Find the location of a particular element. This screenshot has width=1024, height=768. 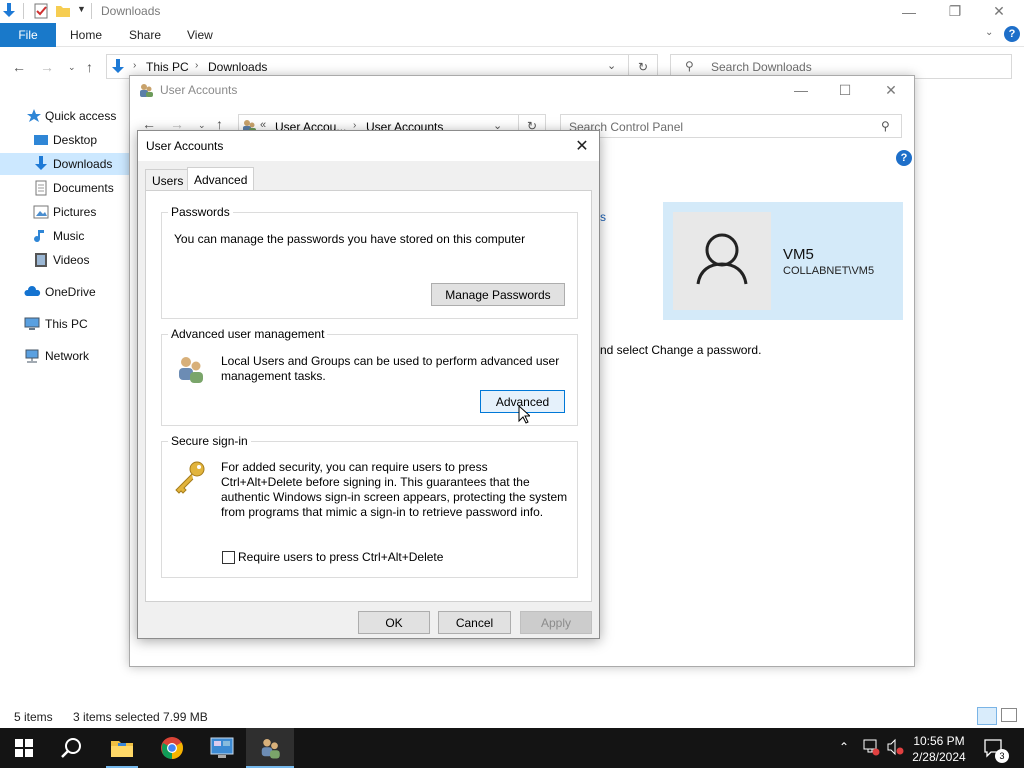

refresh-icon: ↻ is located at coordinates (643, 66).